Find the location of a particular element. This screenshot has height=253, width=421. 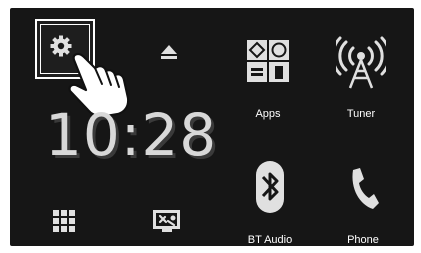

phone-icon is located at coordinates (365, 188).